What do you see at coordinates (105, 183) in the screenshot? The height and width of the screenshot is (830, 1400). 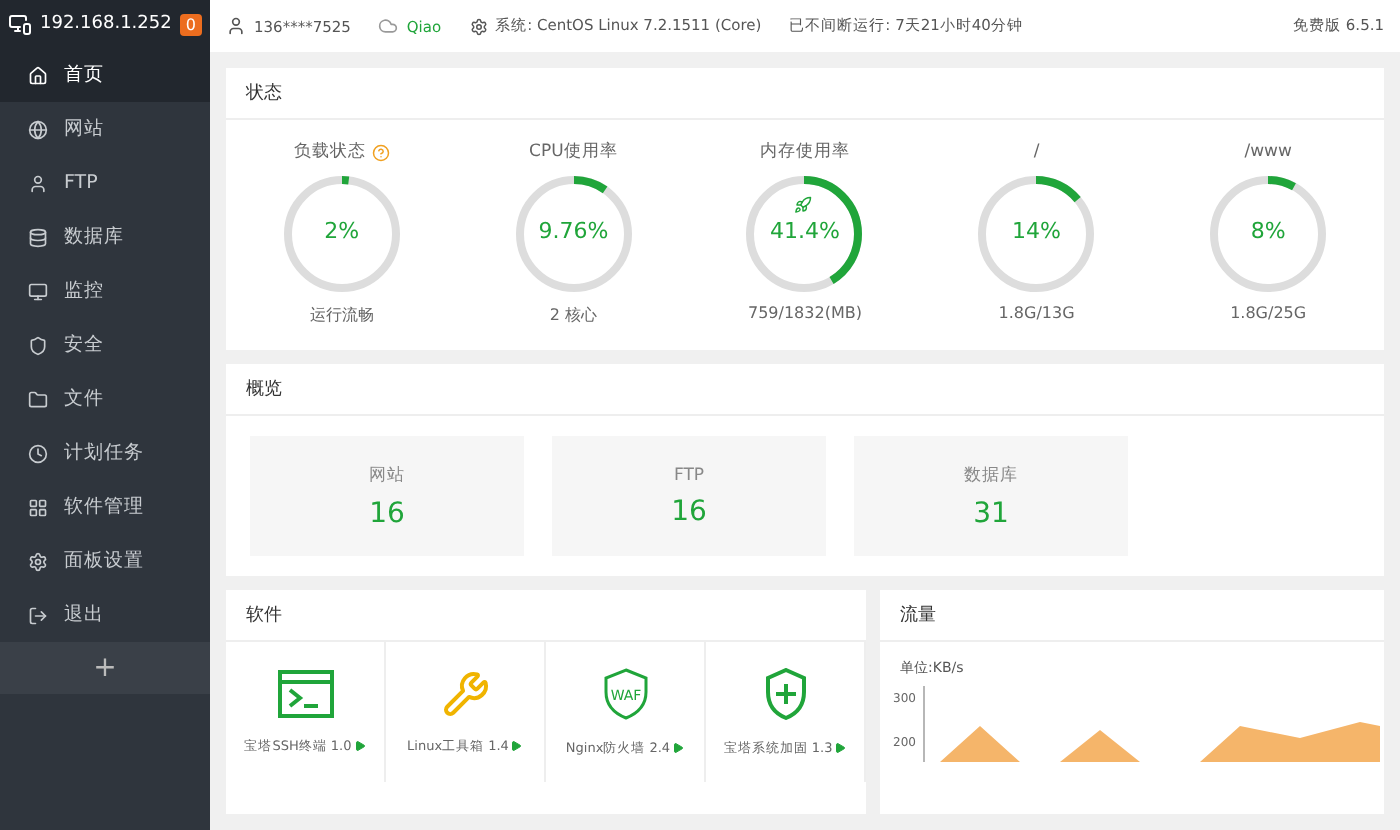 I see `sidebar-item: FTP` at bounding box center [105, 183].